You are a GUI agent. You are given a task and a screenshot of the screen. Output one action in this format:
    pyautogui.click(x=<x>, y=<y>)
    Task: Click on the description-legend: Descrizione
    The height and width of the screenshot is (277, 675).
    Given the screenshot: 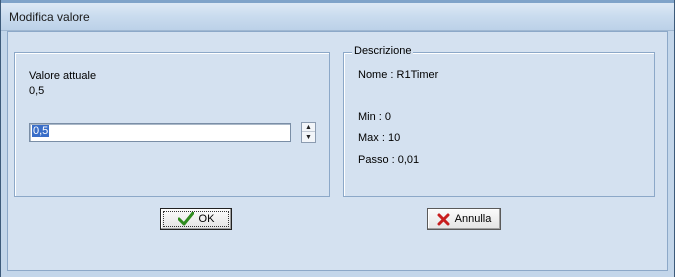 What is the action you would take?
    pyautogui.click(x=383, y=51)
    